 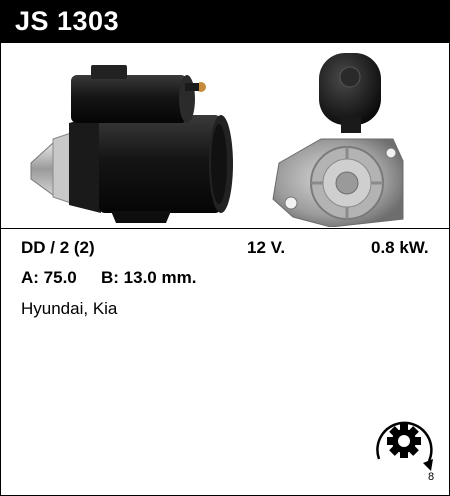 I want to click on starter-front-view, so click(x=338, y=140).